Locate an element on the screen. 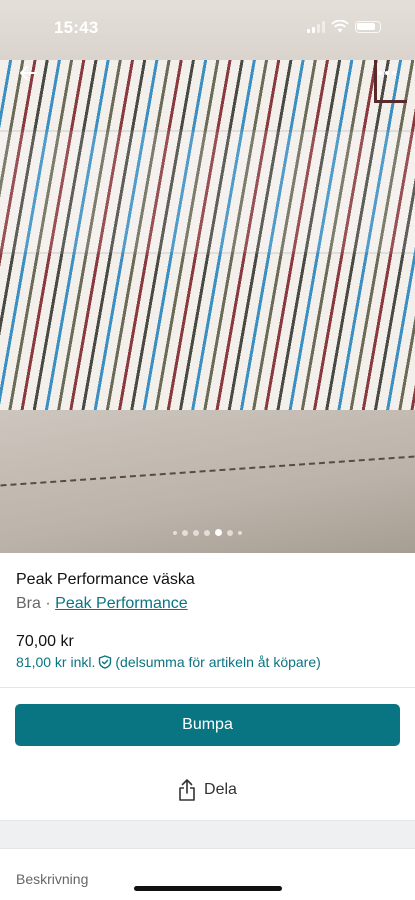 The image size is (415, 900). brand-link: Peak Performance is located at coordinates (121, 603).